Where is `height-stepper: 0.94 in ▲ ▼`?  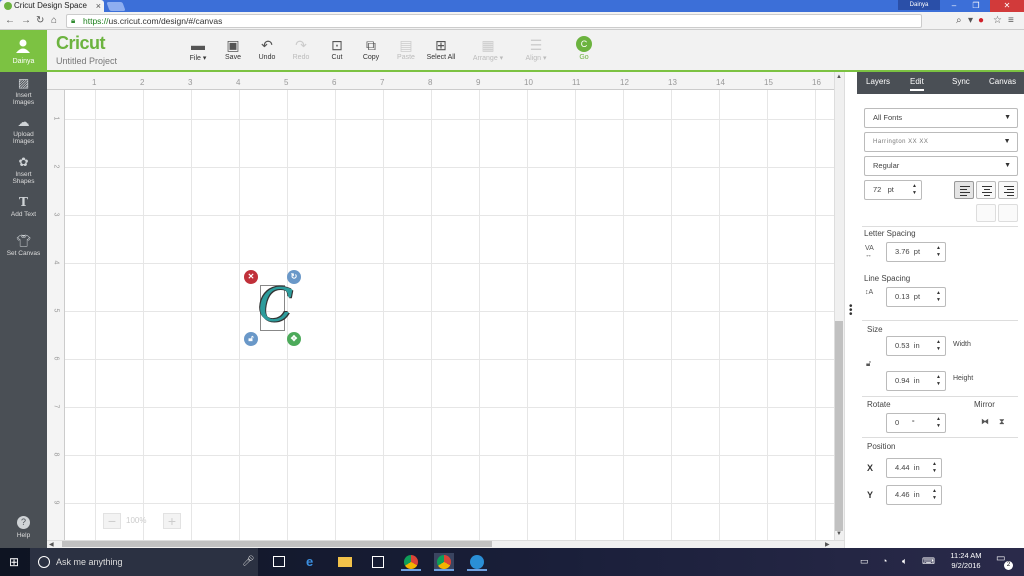 height-stepper: 0.94 in ▲ ▼ is located at coordinates (916, 381).